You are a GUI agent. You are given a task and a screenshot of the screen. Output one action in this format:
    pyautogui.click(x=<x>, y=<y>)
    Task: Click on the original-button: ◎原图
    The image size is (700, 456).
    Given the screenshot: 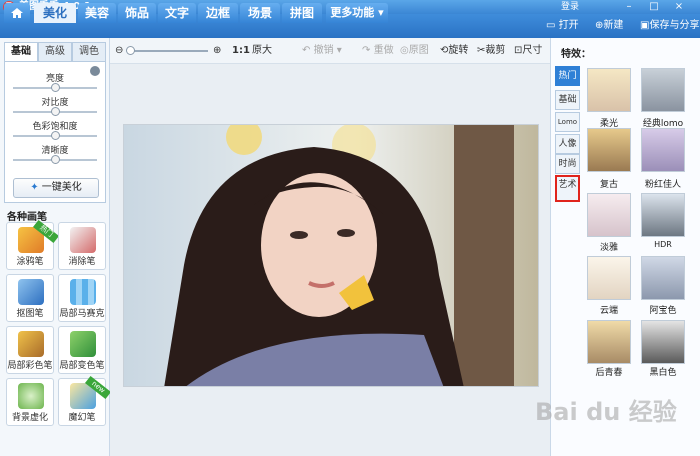 What is the action you would take?
    pyautogui.click(x=414, y=51)
    